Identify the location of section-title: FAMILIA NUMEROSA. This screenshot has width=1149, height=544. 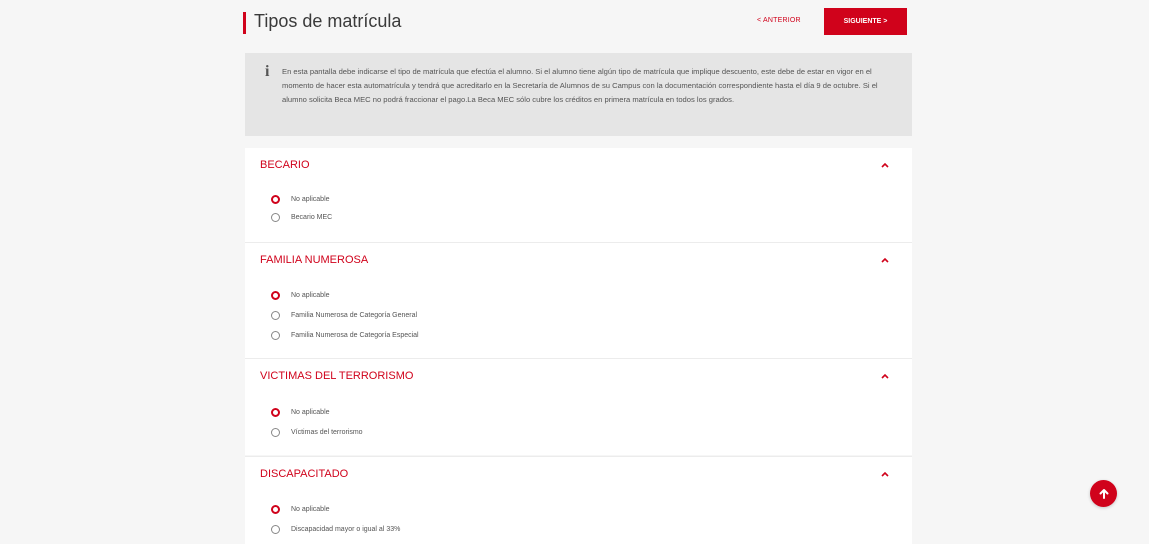
(314, 260).